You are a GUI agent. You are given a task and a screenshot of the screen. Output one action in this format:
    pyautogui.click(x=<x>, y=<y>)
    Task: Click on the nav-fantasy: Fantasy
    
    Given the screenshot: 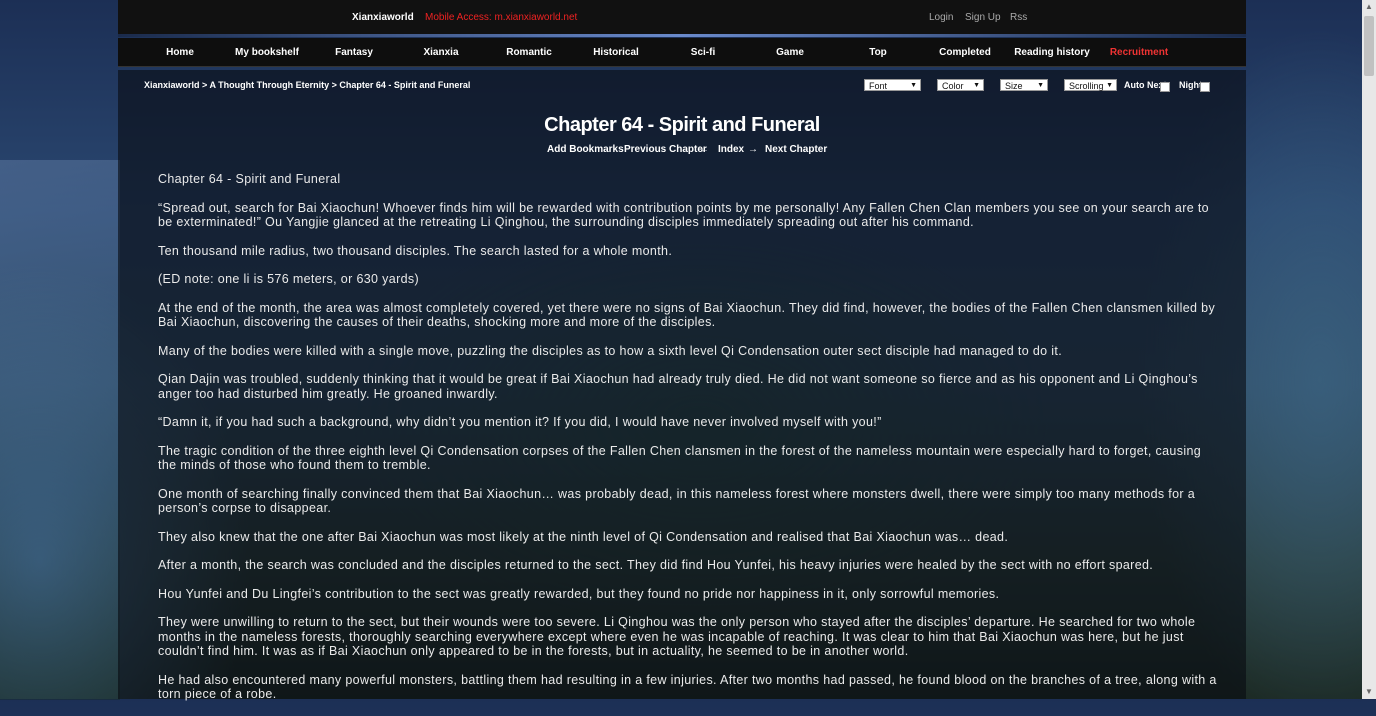 What is the action you would take?
    pyautogui.click(x=354, y=52)
    